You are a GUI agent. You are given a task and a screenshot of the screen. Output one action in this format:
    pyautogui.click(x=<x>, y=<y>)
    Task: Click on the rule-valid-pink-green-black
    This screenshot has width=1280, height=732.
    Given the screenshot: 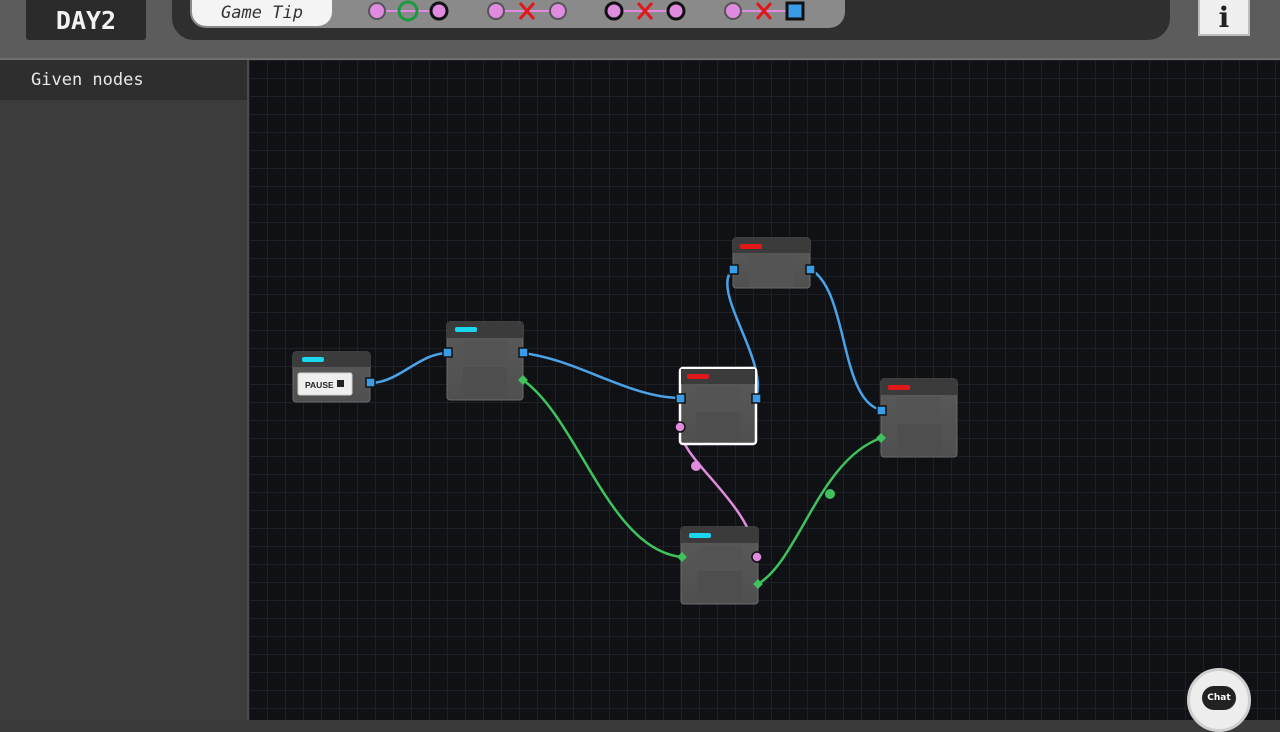 What is the action you would take?
    pyautogui.click(x=408, y=11)
    